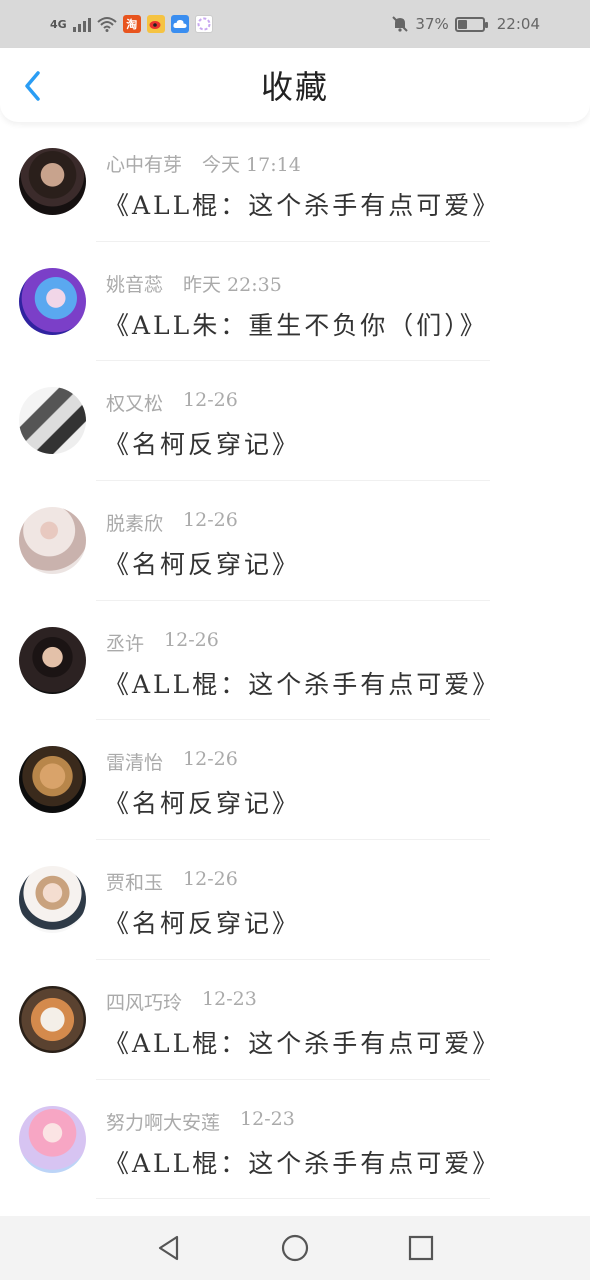 This screenshot has height=1280, width=590. I want to click on nav-recents-button, so click(421, 1248).